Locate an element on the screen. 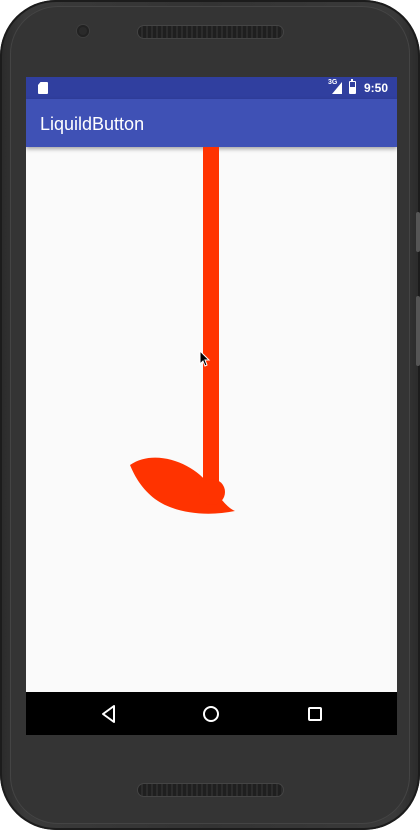 The height and width of the screenshot is (830, 420). signal-icon is located at coordinates (337, 88).